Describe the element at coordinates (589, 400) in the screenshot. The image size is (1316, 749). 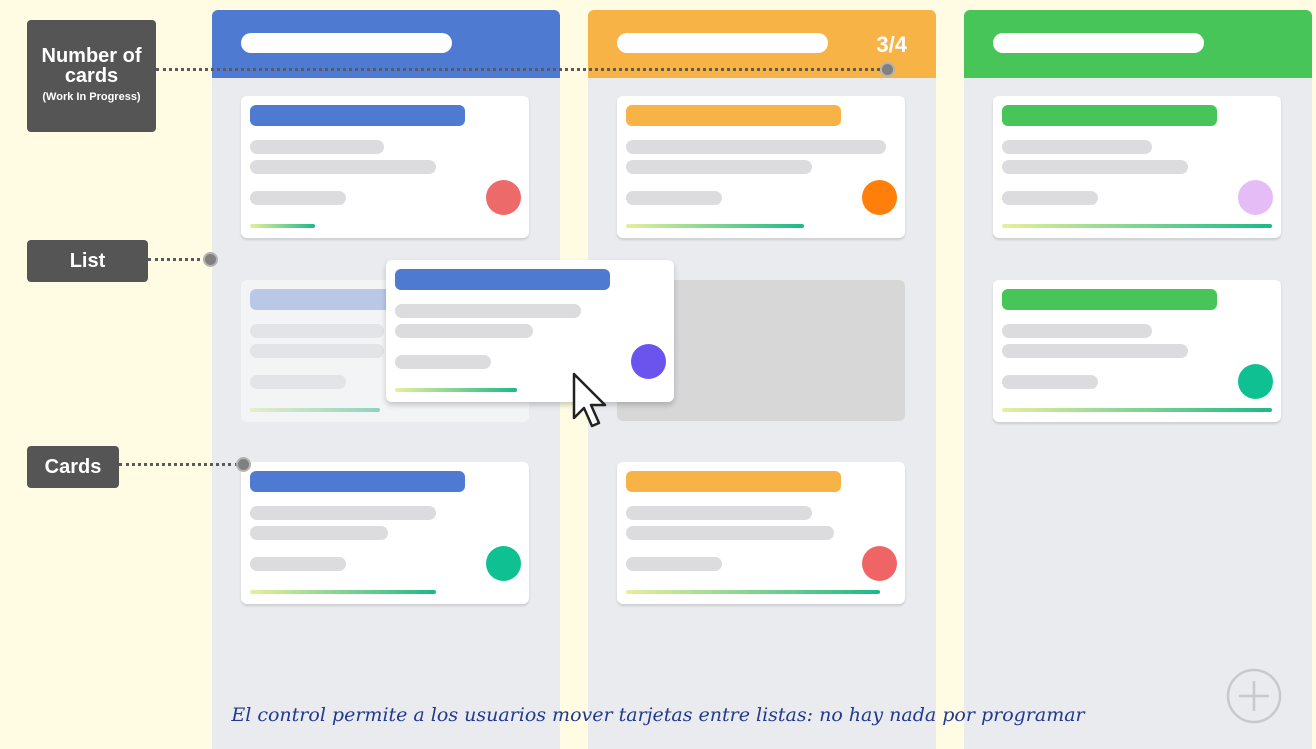
I see `cursor-arrow-icon` at that location.